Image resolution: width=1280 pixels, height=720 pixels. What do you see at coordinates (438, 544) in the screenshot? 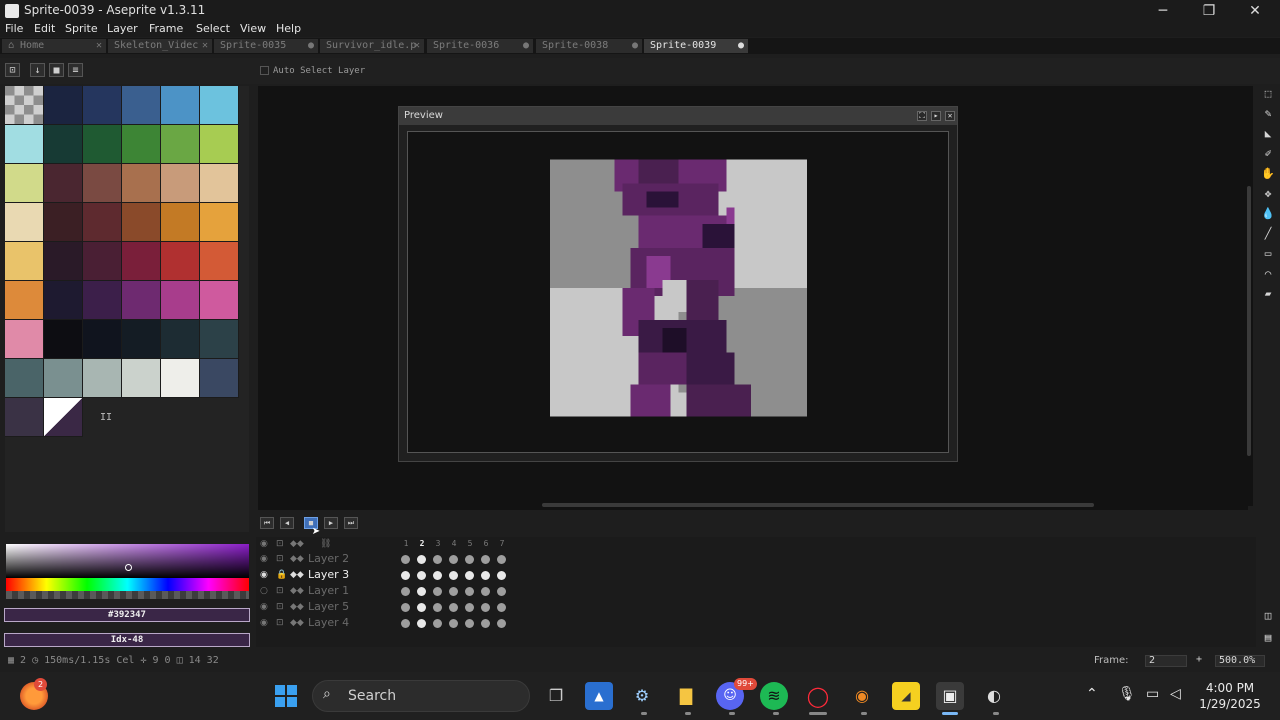
I see `frame-number: 3` at bounding box center [438, 544].